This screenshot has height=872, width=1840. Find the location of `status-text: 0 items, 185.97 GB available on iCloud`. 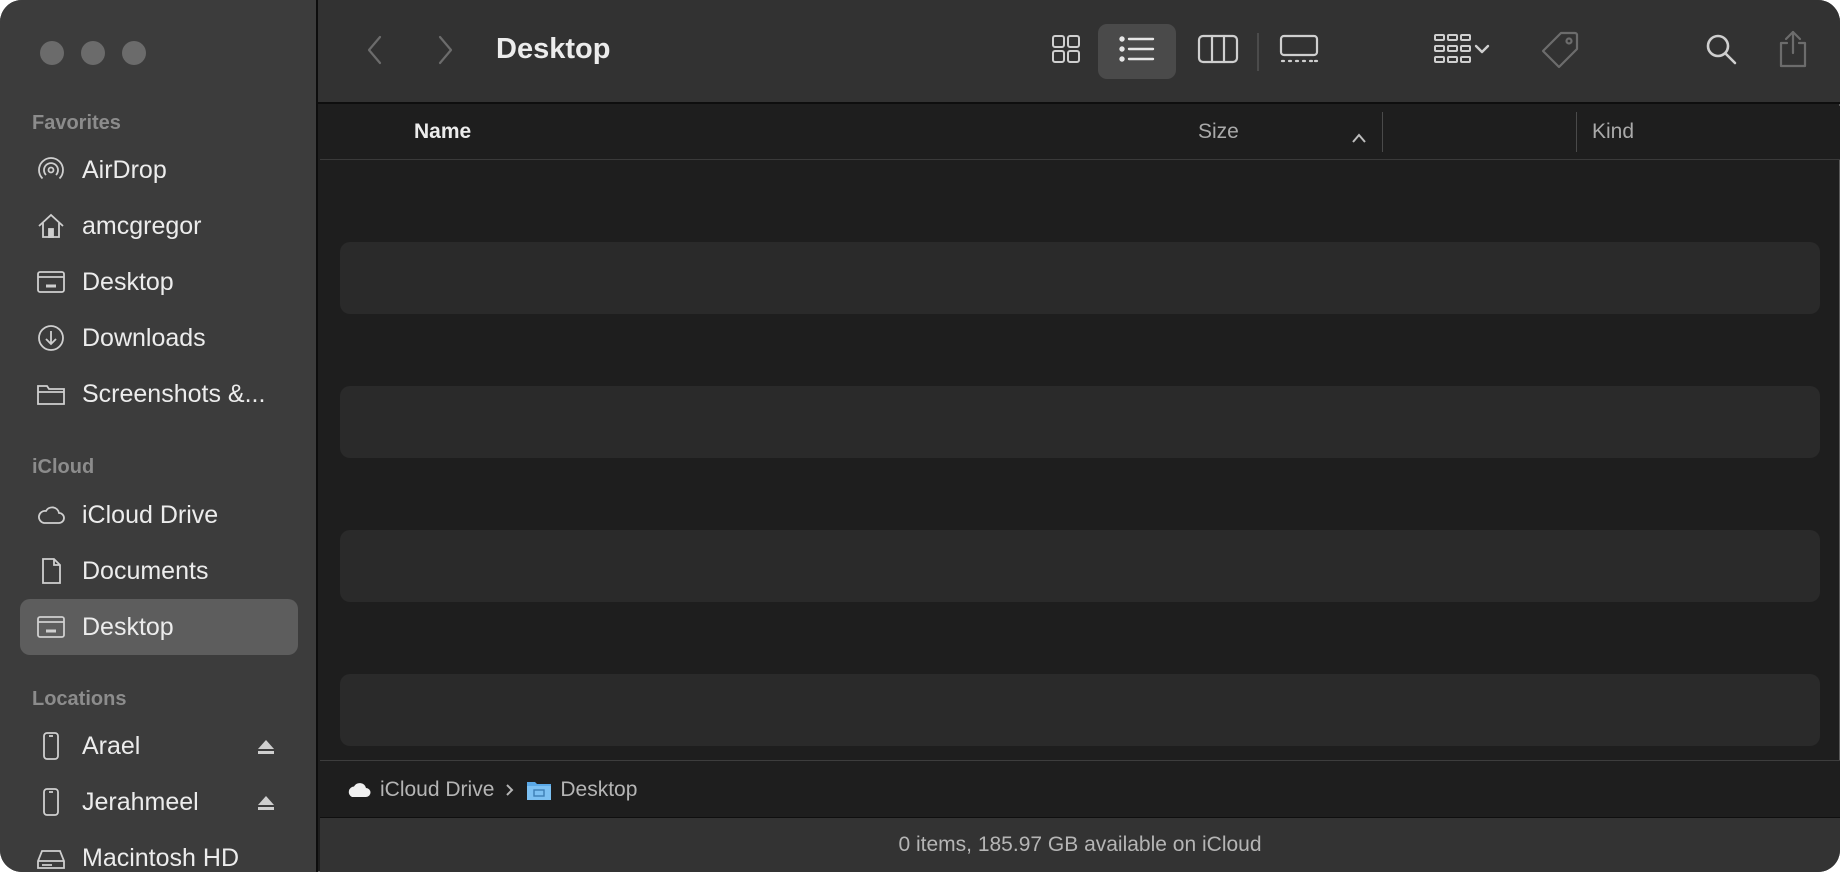

status-text: 0 items, 185.97 GB available on iCloud is located at coordinates (1080, 844).